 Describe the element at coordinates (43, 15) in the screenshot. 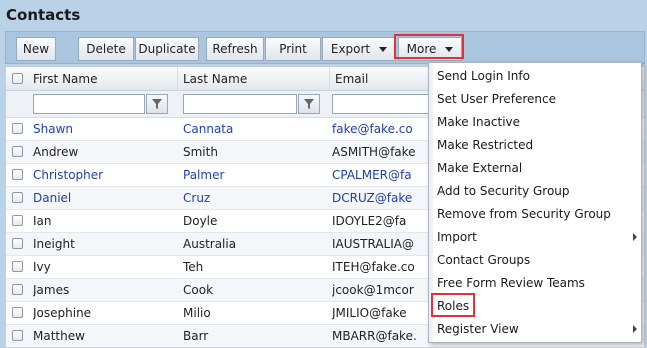

I see `page-title: Contacts` at that location.